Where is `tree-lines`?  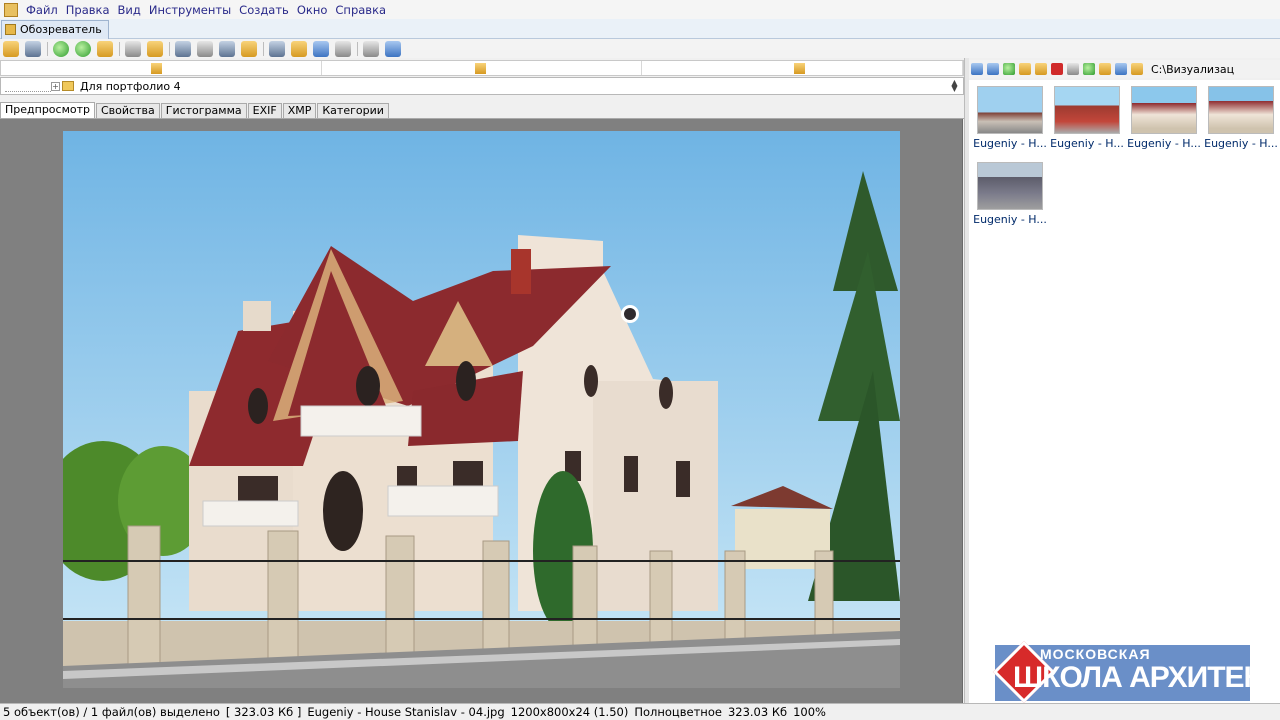
tree-lines is located at coordinates (28, 86).